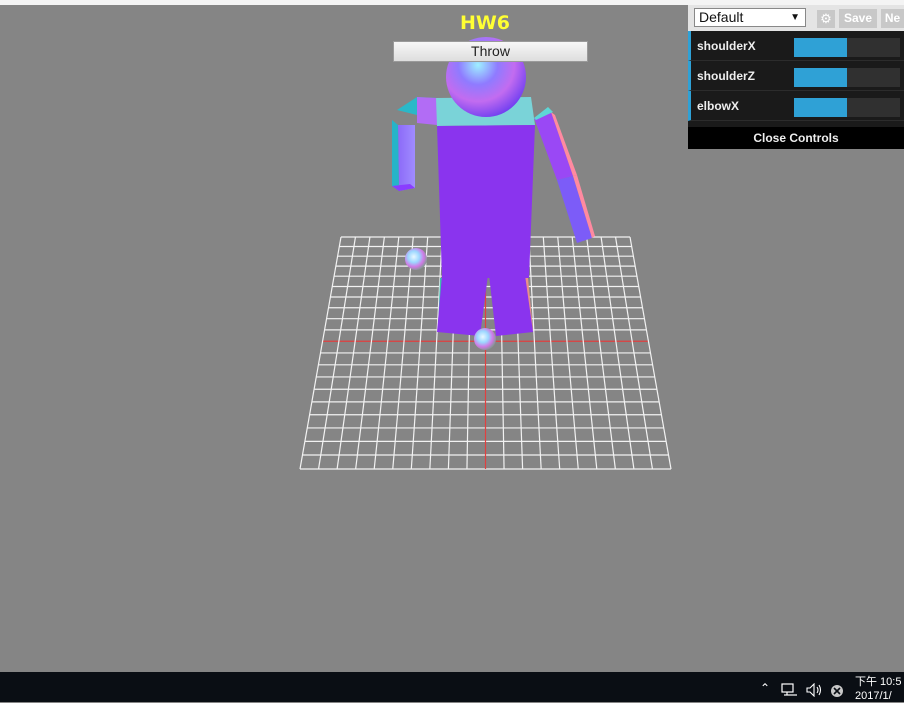  Describe the element at coordinates (485, 339) in the screenshot. I see `ball-center` at that location.